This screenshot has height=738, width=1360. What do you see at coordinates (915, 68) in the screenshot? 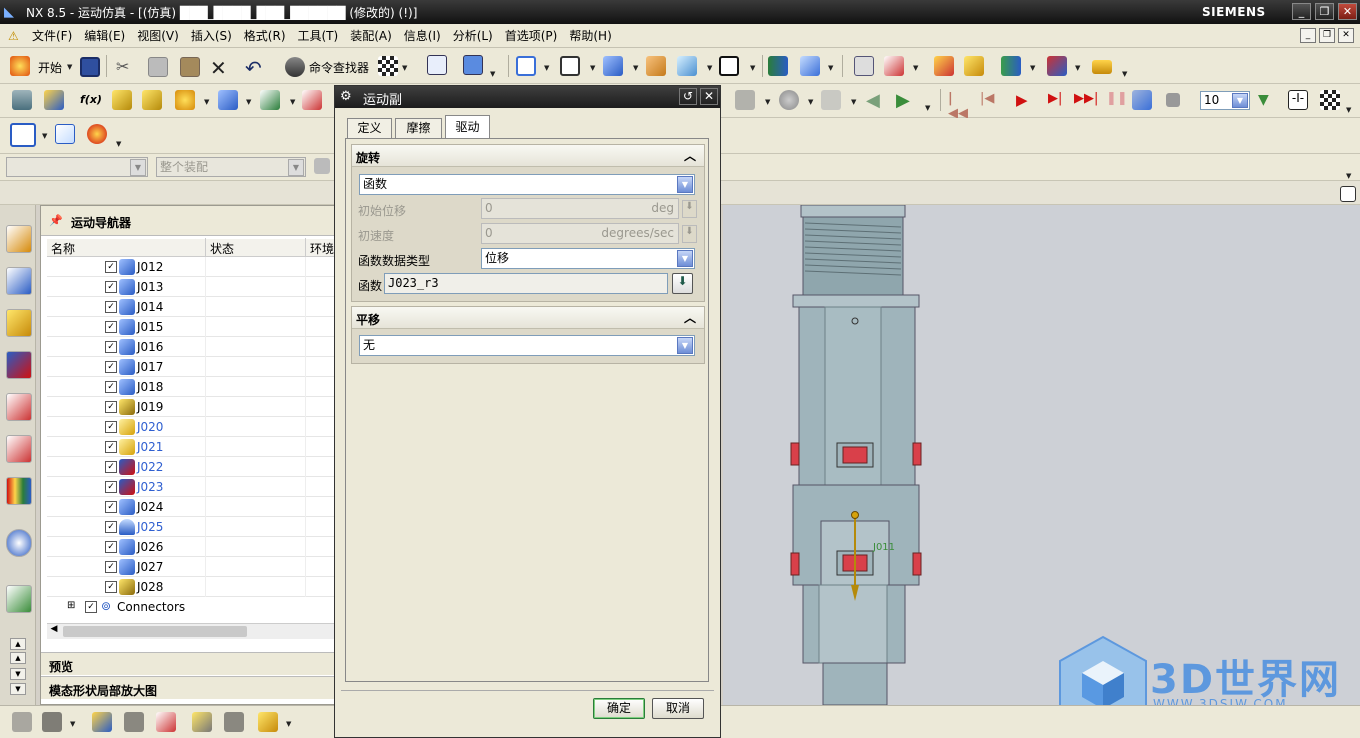
I see `analysis-dropdown-icon: ▼` at bounding box center [915, 68].